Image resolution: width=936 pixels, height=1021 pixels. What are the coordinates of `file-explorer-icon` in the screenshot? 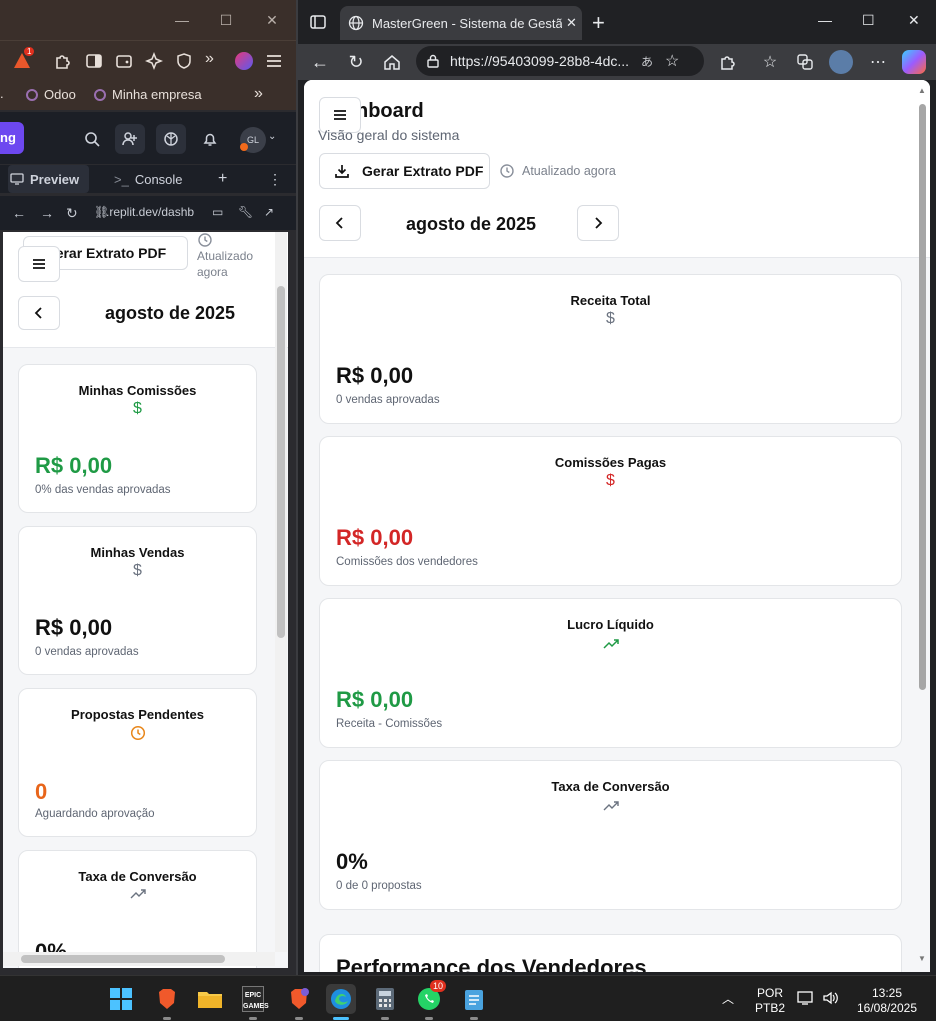 It's located at (210, 999).